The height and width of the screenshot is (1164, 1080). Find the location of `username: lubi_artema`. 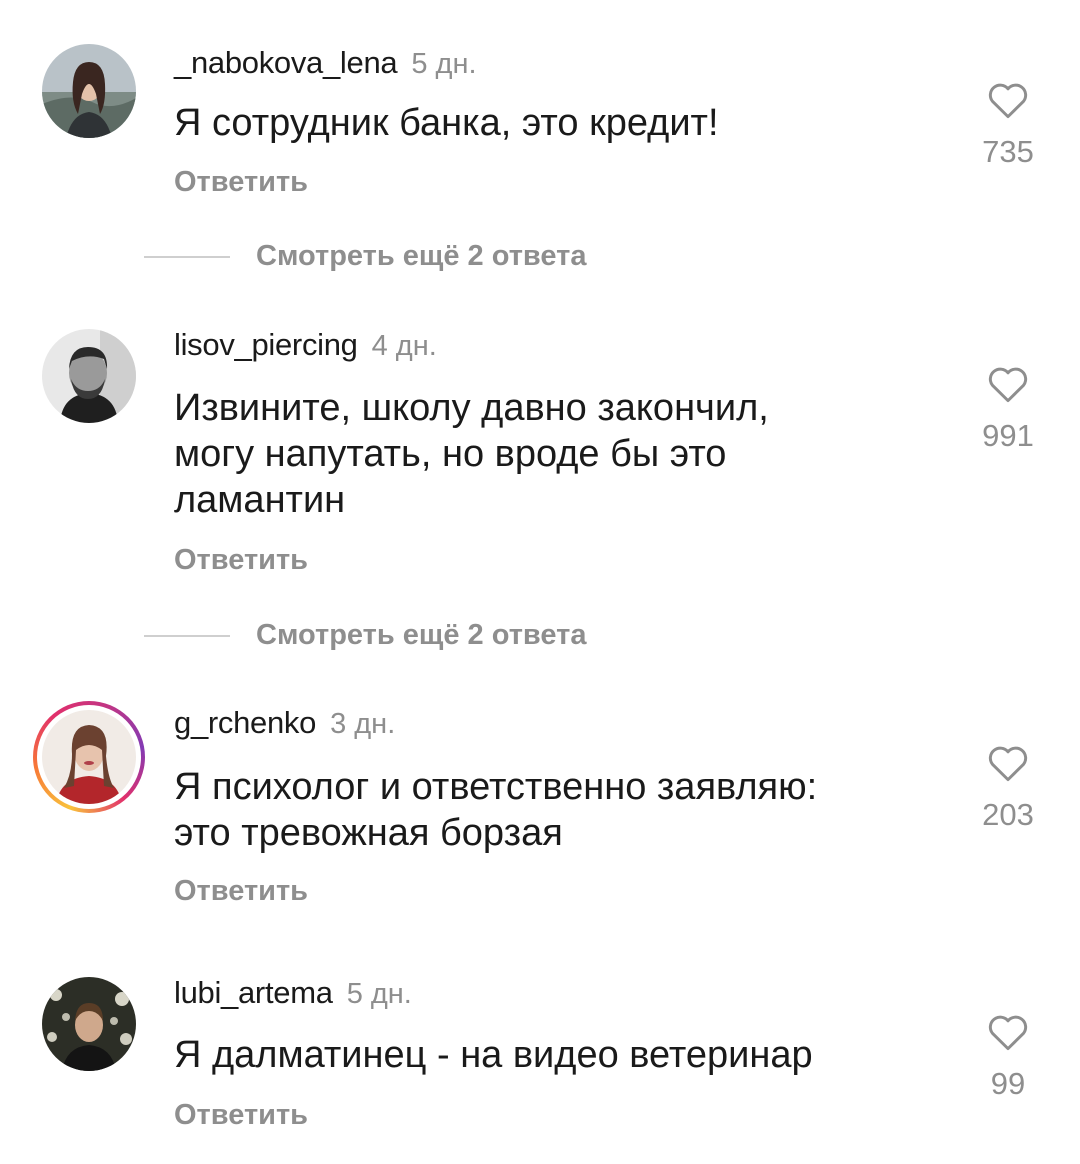

username: lubi_artema is located at coordinates (253, 992).